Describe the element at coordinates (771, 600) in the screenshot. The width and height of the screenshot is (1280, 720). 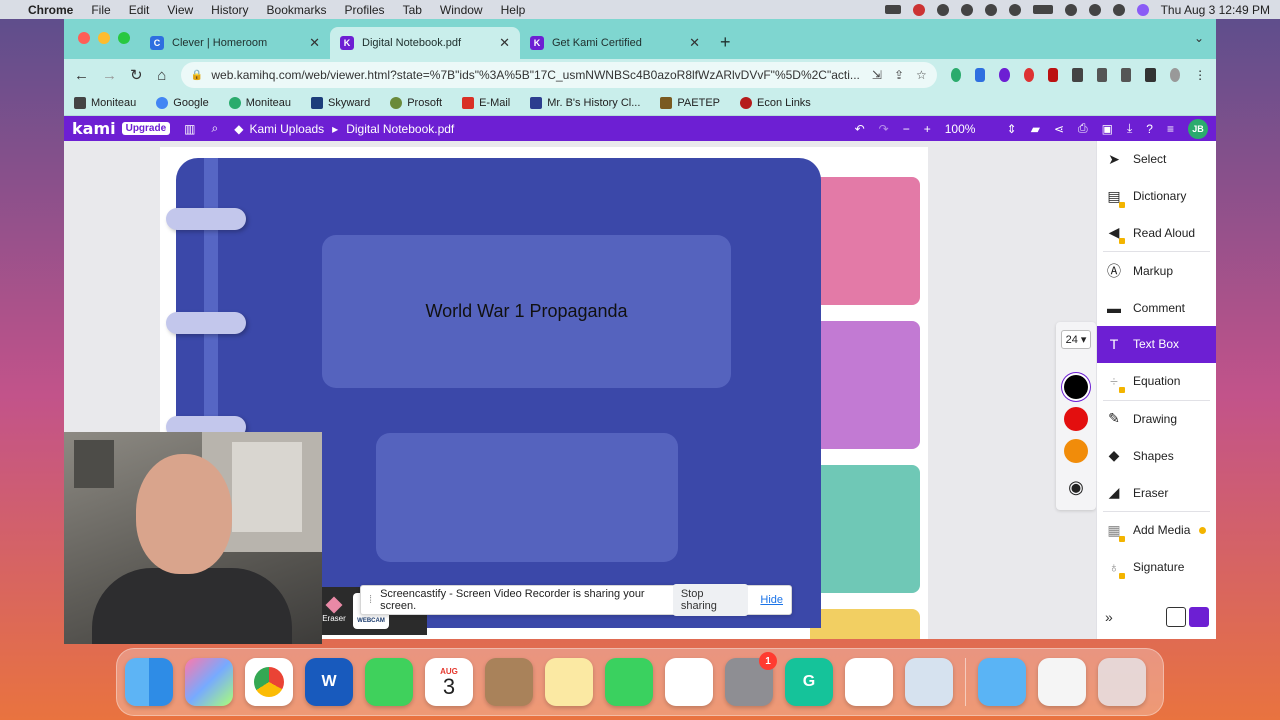
I see `hide-button: Hide` at that location.